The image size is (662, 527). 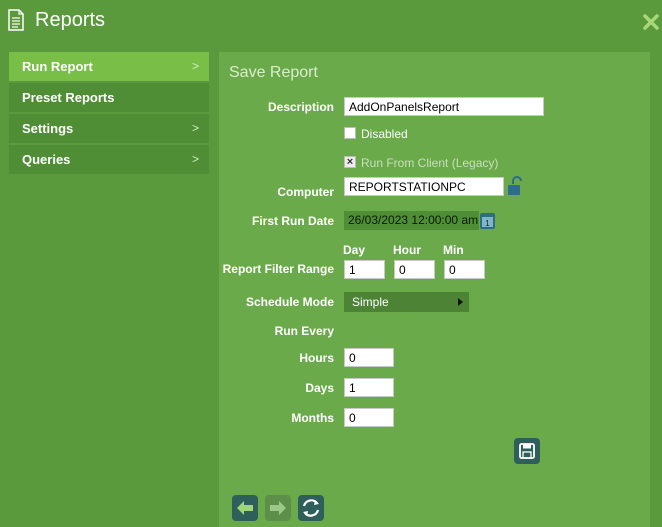 What do you see at coordinates (487, 223) in the screenshot?
I see `svg-text: 1` at bounding box center [487, 223].